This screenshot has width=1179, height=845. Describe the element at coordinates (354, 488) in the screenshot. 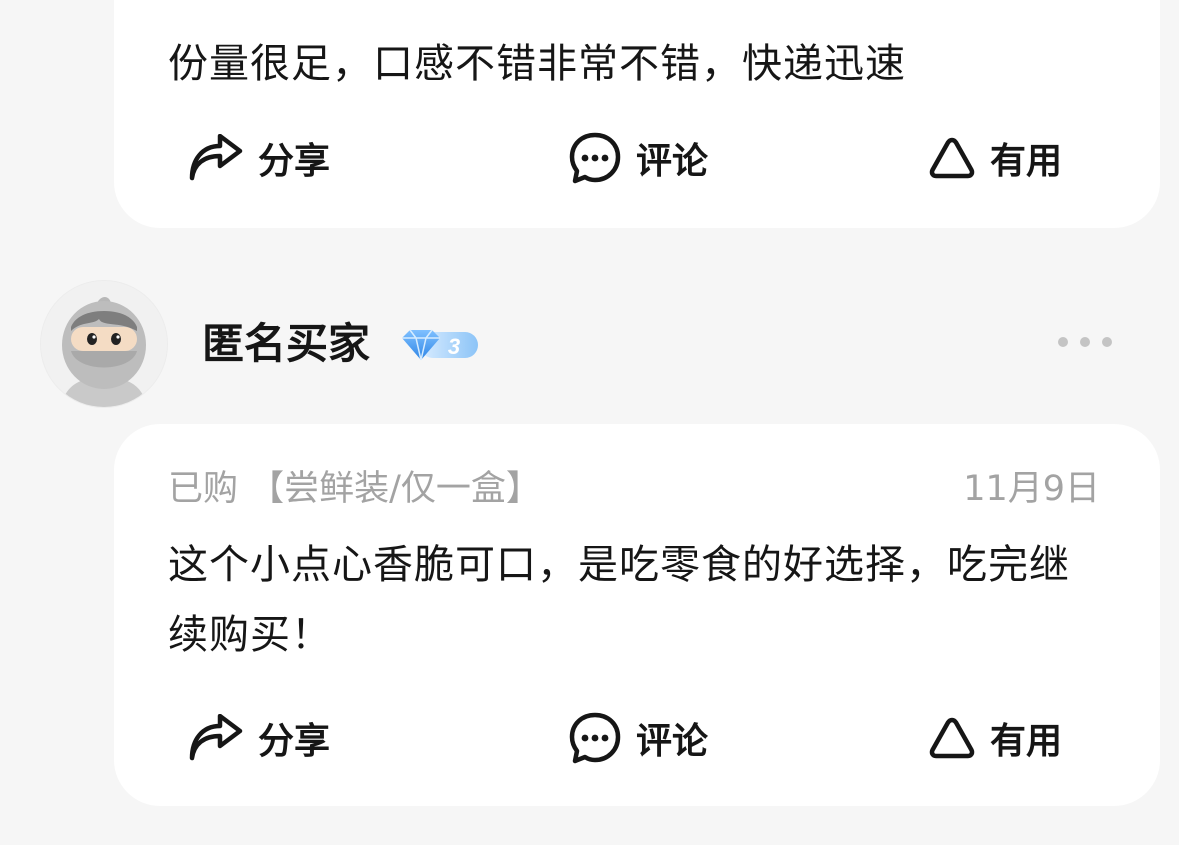

I see `purchased-variant: 已购 【尝鲜装/仅一盒】` at that location.